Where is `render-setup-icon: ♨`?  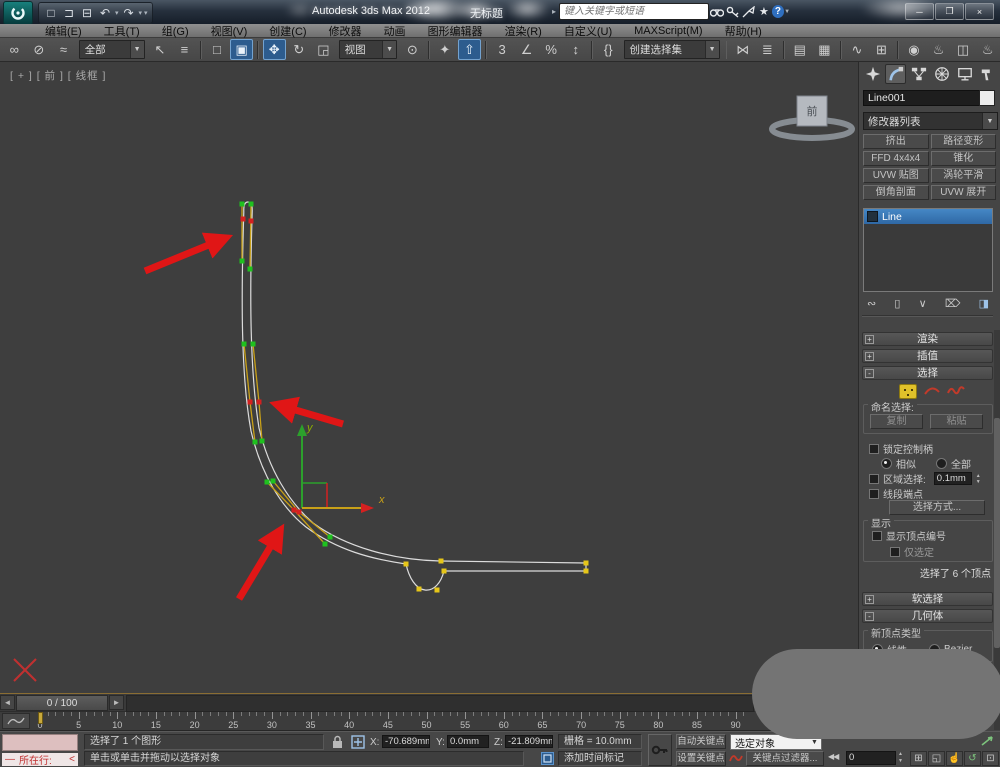
render-setup-icon: ♨ is located at coordinates (938, 49).